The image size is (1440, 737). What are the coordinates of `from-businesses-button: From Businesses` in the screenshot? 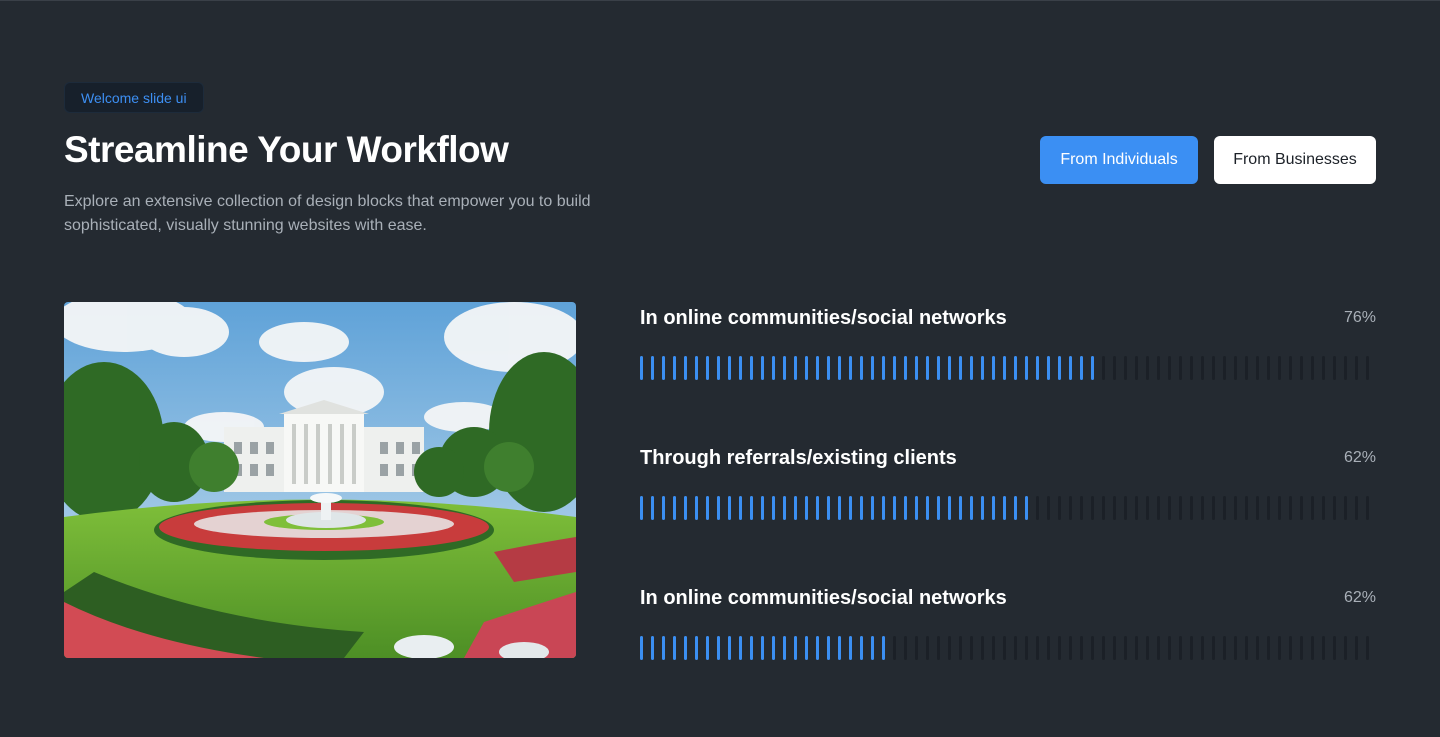 It's located at (1295, 160).